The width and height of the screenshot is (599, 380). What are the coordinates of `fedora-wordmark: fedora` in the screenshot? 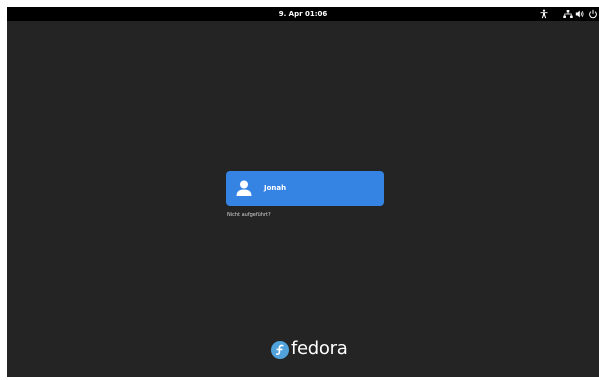 It's located at (319, 348).